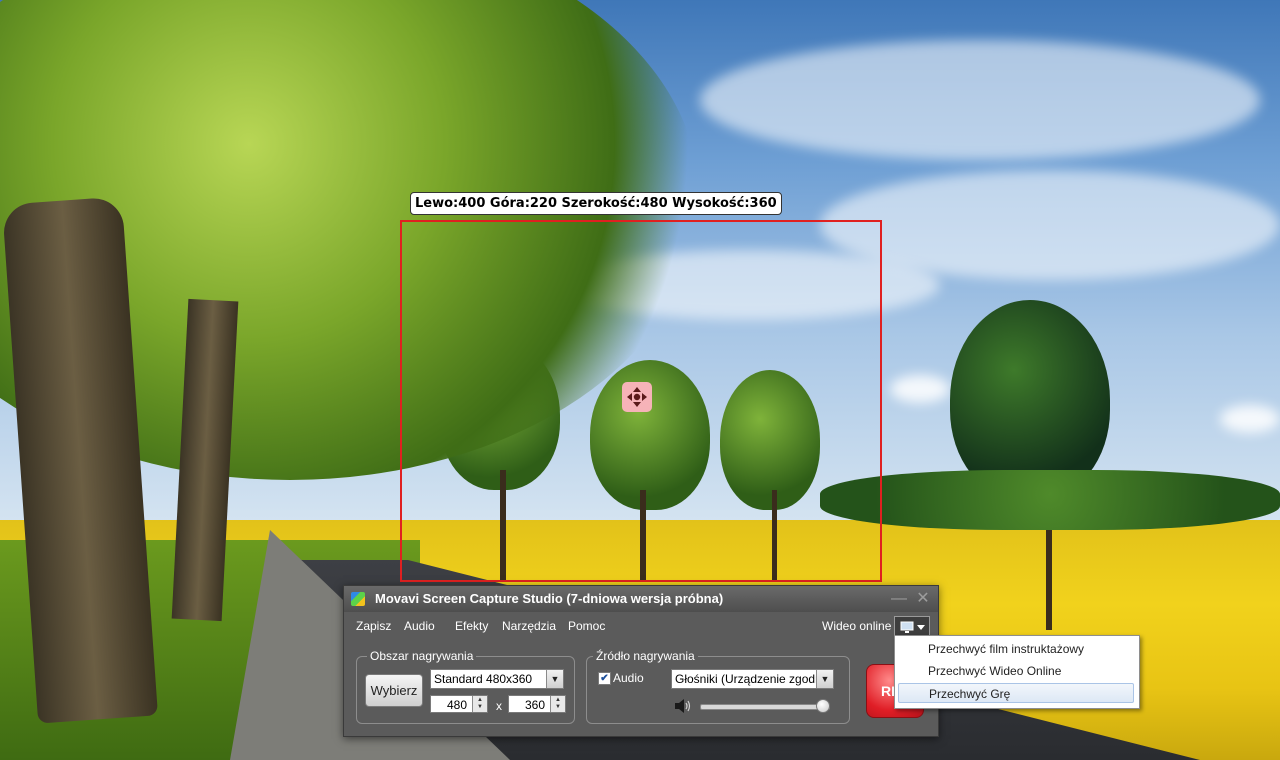  I want to click on menu-item-capture-tutorial: Przechwyć film instruktażowy, so click(1016, 649).